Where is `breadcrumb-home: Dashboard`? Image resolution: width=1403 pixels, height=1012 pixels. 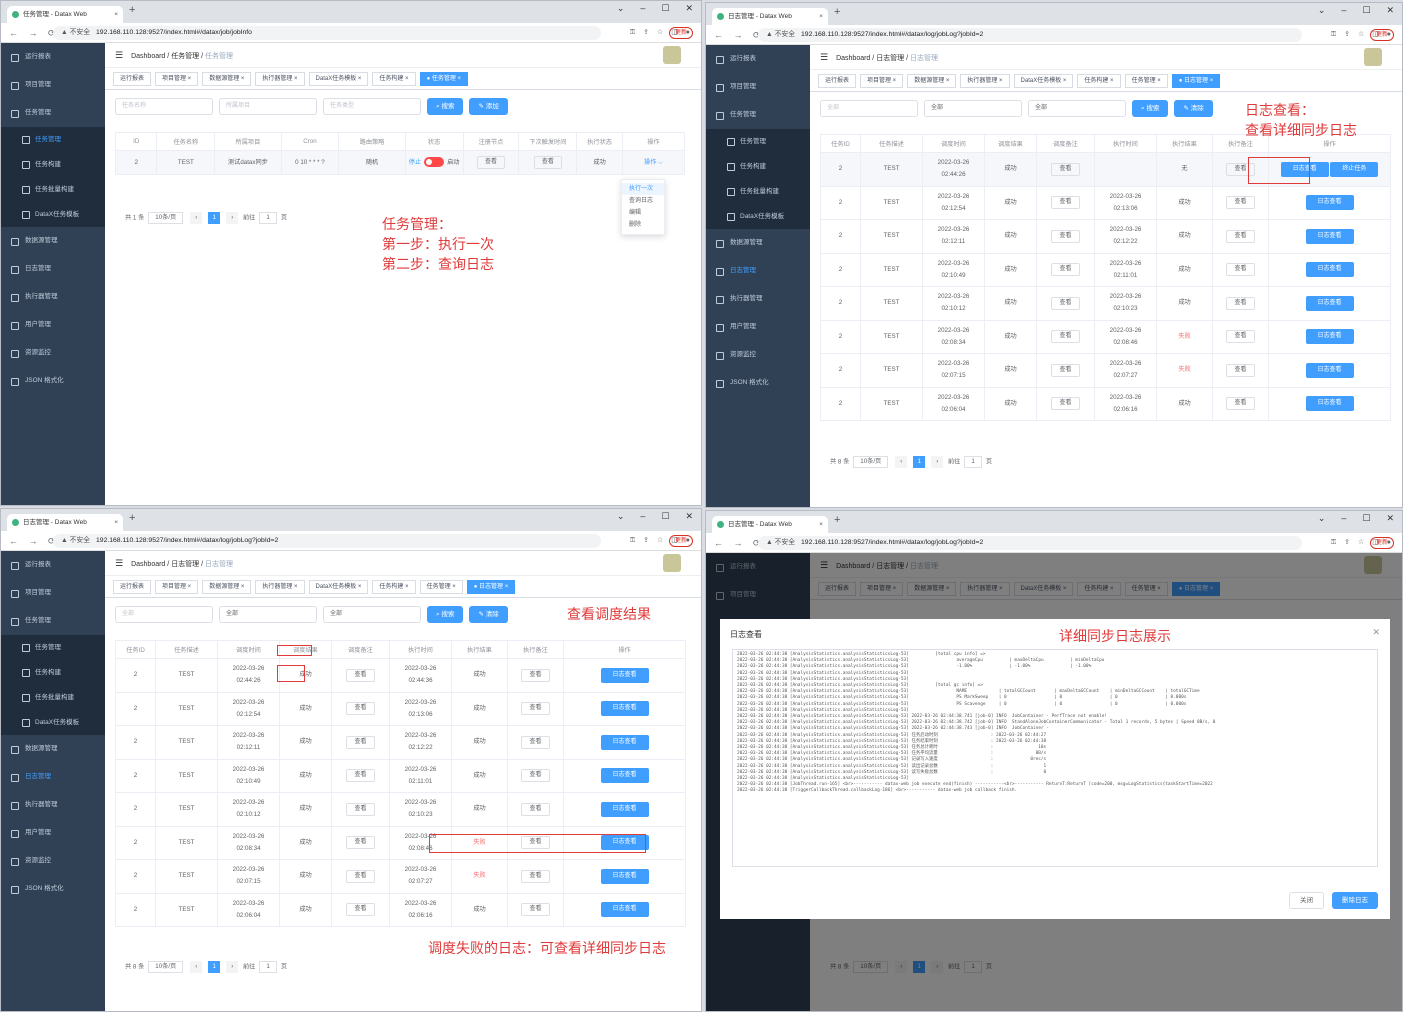
breadcrumb-home: Dashboard is located at coordinates (148, 56).